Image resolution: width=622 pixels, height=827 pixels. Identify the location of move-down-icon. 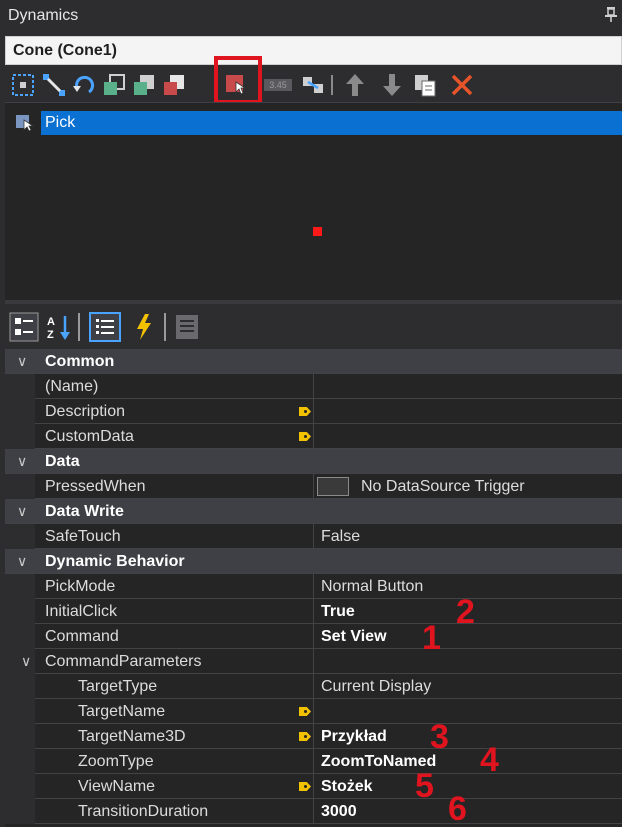
(392, 85).